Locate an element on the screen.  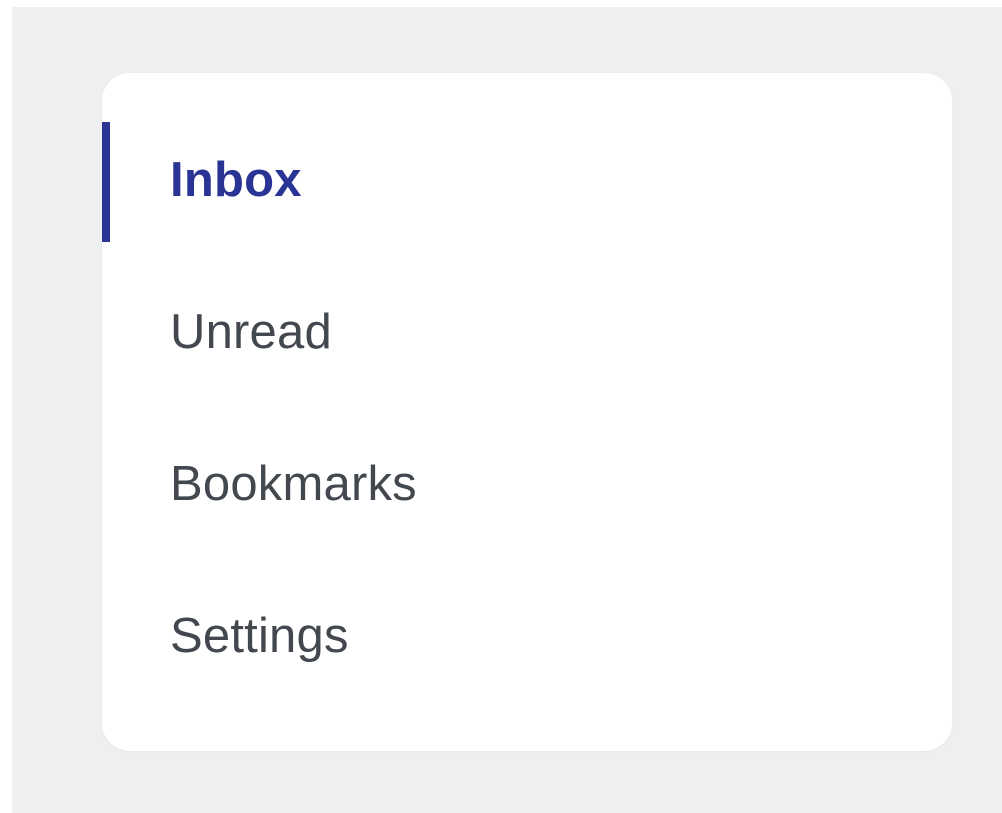
nav-item-label: Inbox is located at coordinates (236, 180).